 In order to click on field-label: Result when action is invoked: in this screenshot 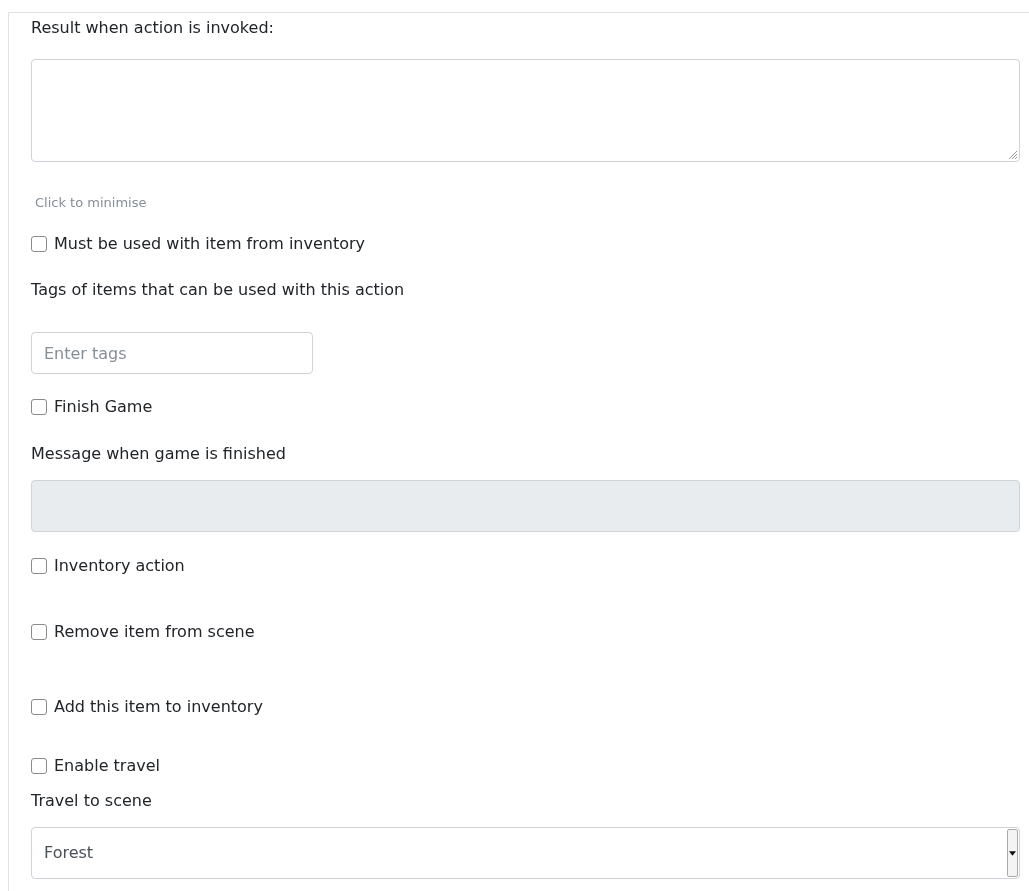, I will do `click(152, 28)`.